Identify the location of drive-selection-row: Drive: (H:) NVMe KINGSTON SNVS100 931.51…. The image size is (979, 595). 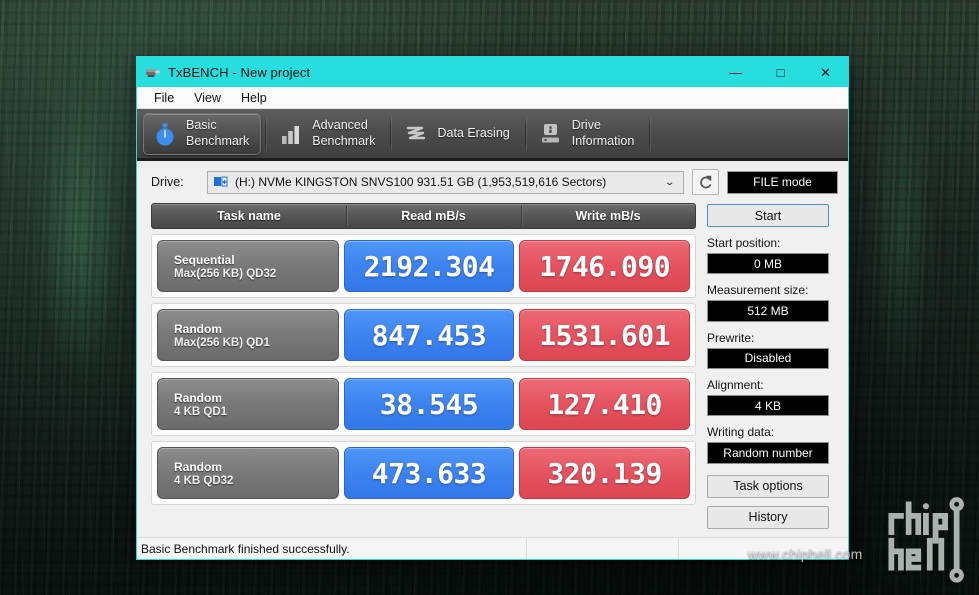
(492, 182).